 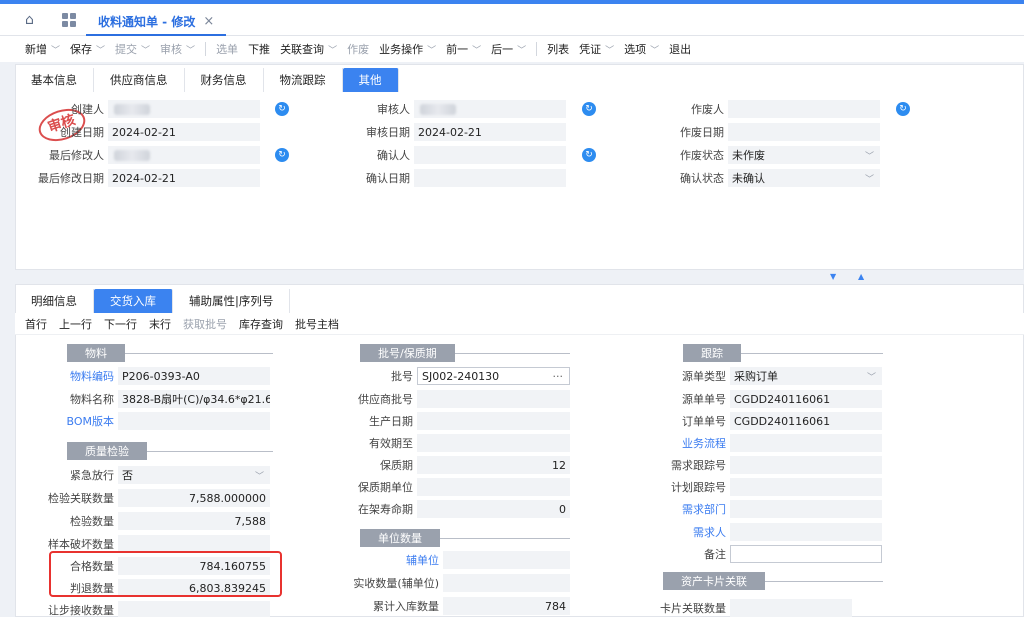 What do you see at coordinates (261, 324) in the screenshot?
I see `detail-toolbar-button: 库存查询` at bounding box center [261, 324].